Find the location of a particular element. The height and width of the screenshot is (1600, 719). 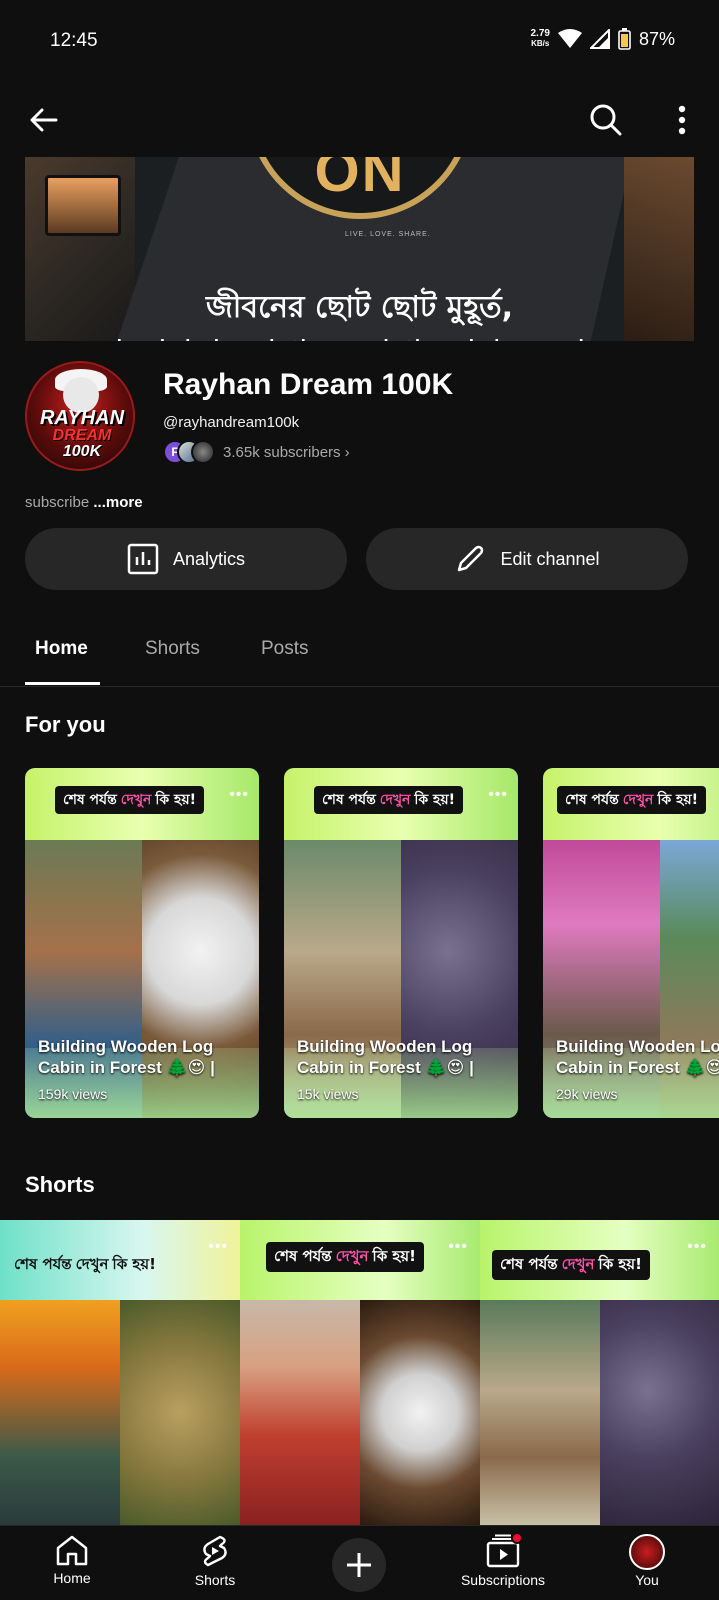

plus-icon is located at coordinates (359, 1565).